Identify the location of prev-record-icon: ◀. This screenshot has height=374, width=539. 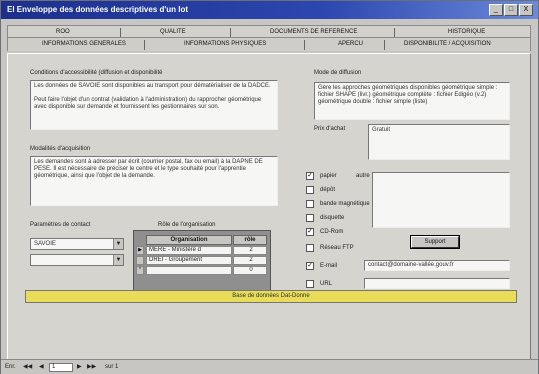
(41, 366).